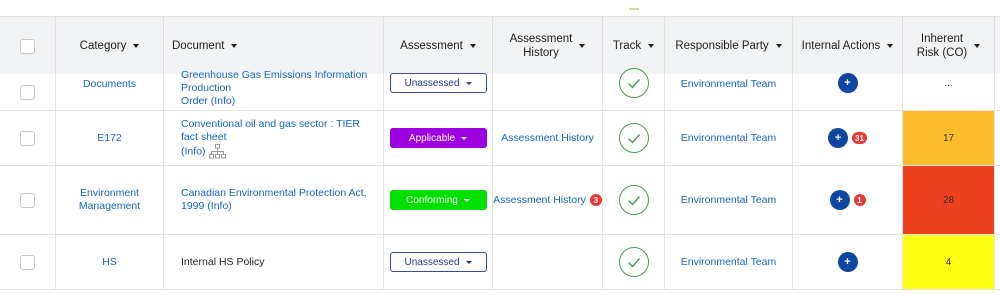 The image size is (1000, 295). I want to click on assessment-cell: Unassessed, so click(438, 91).